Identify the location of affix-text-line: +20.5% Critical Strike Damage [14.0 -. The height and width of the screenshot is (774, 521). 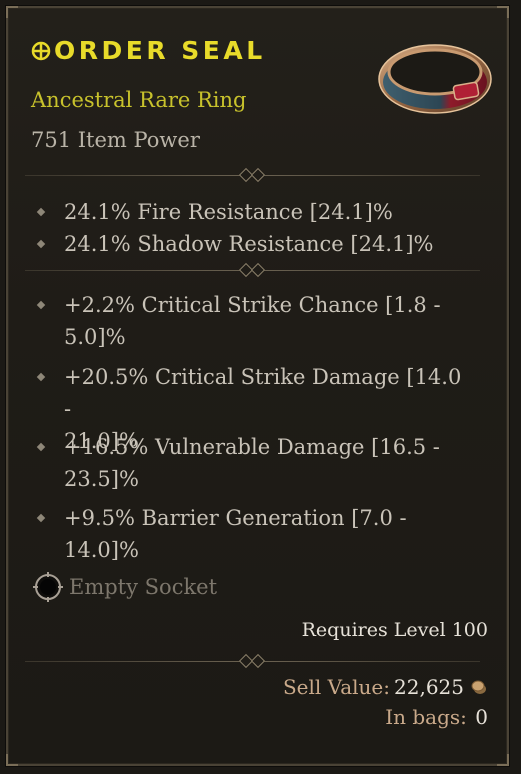
(263, 393).